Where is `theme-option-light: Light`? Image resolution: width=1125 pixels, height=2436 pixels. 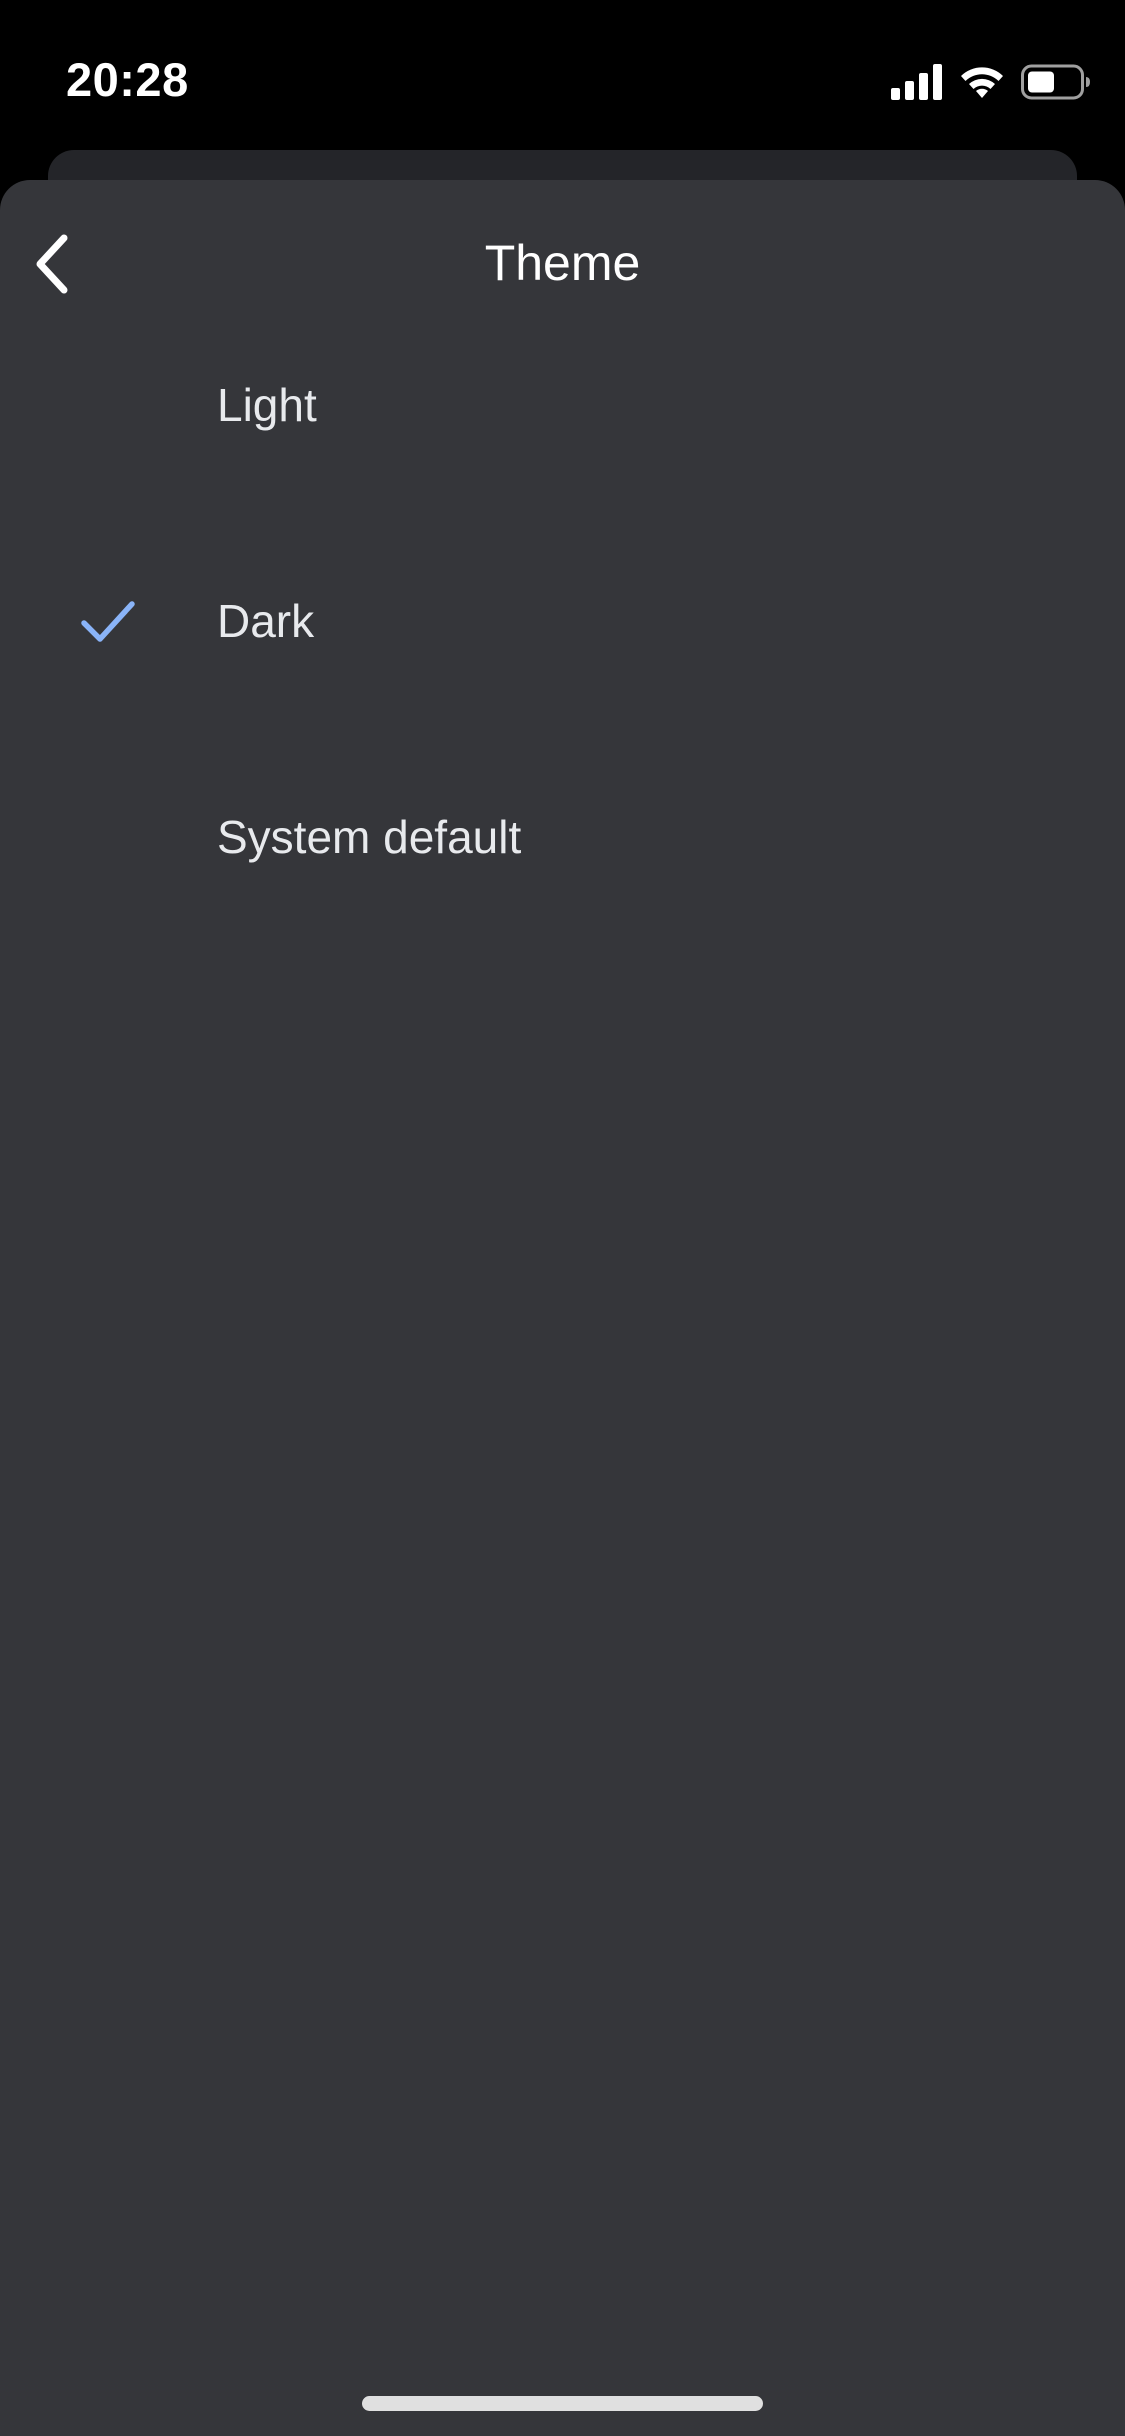 theme-option-light: Light is located at coordinates (562, 416).